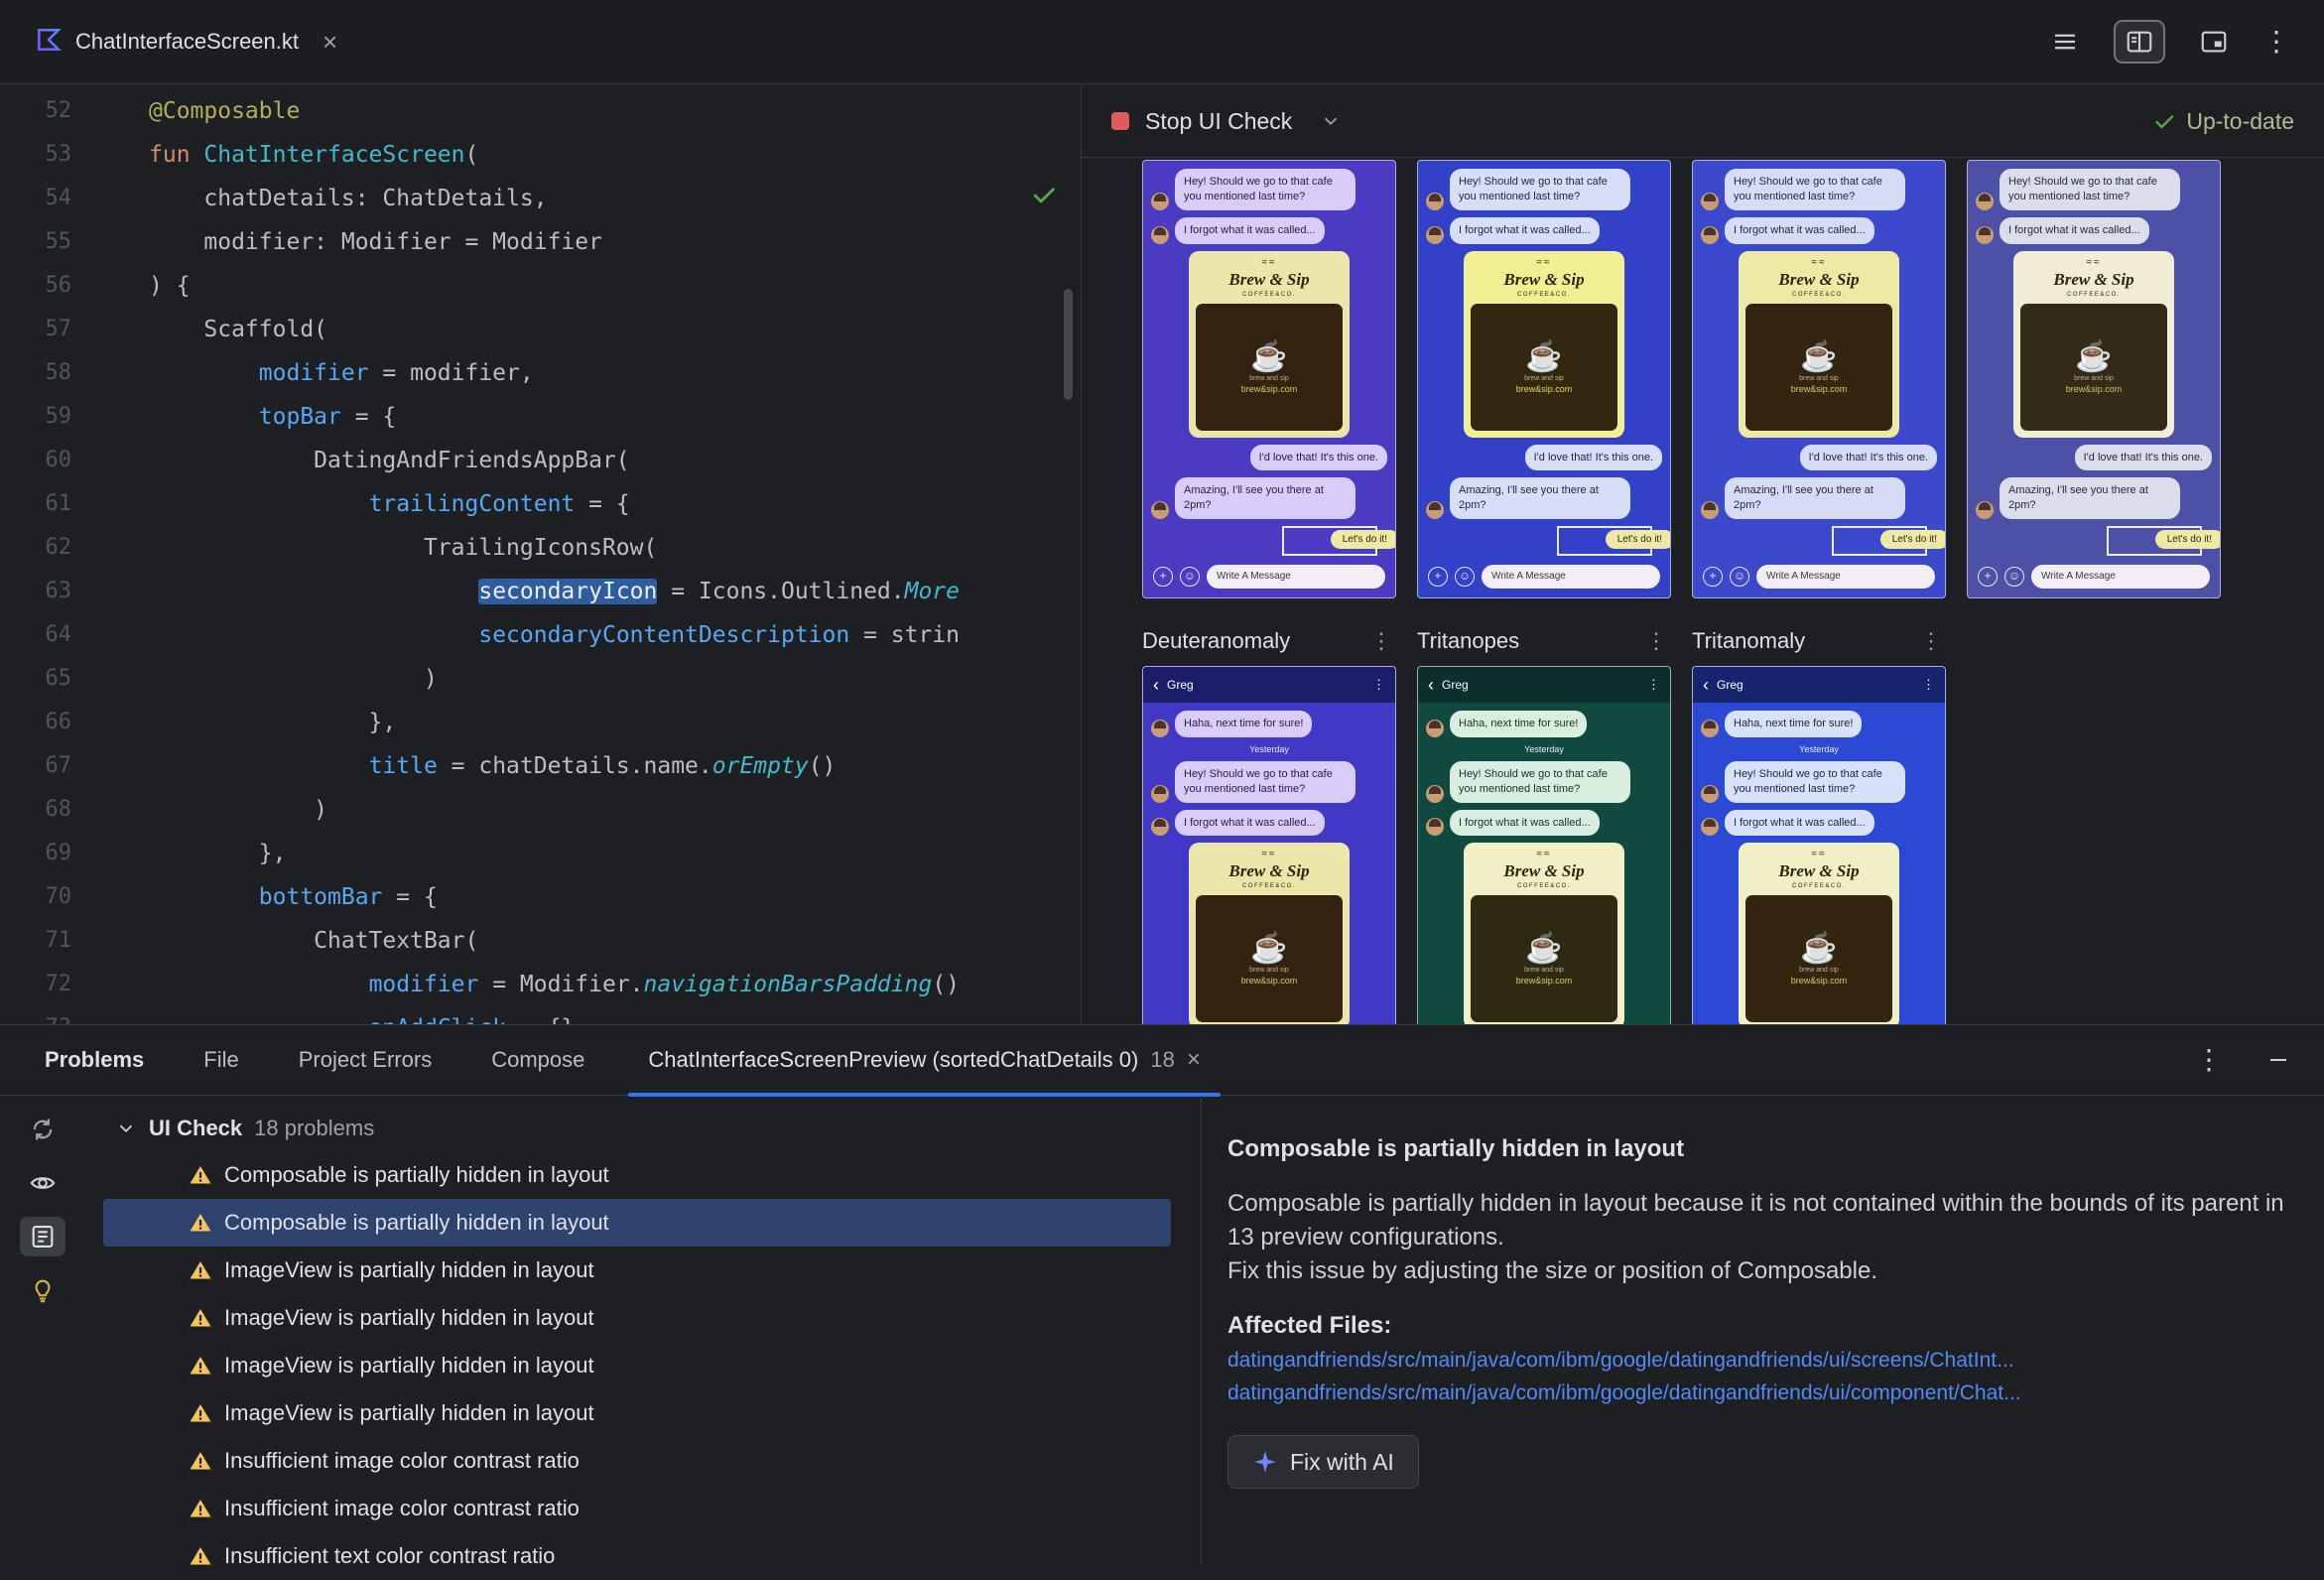  I want to click on code-line: fun ChatInterfaceScreen(, so click(612, 155).